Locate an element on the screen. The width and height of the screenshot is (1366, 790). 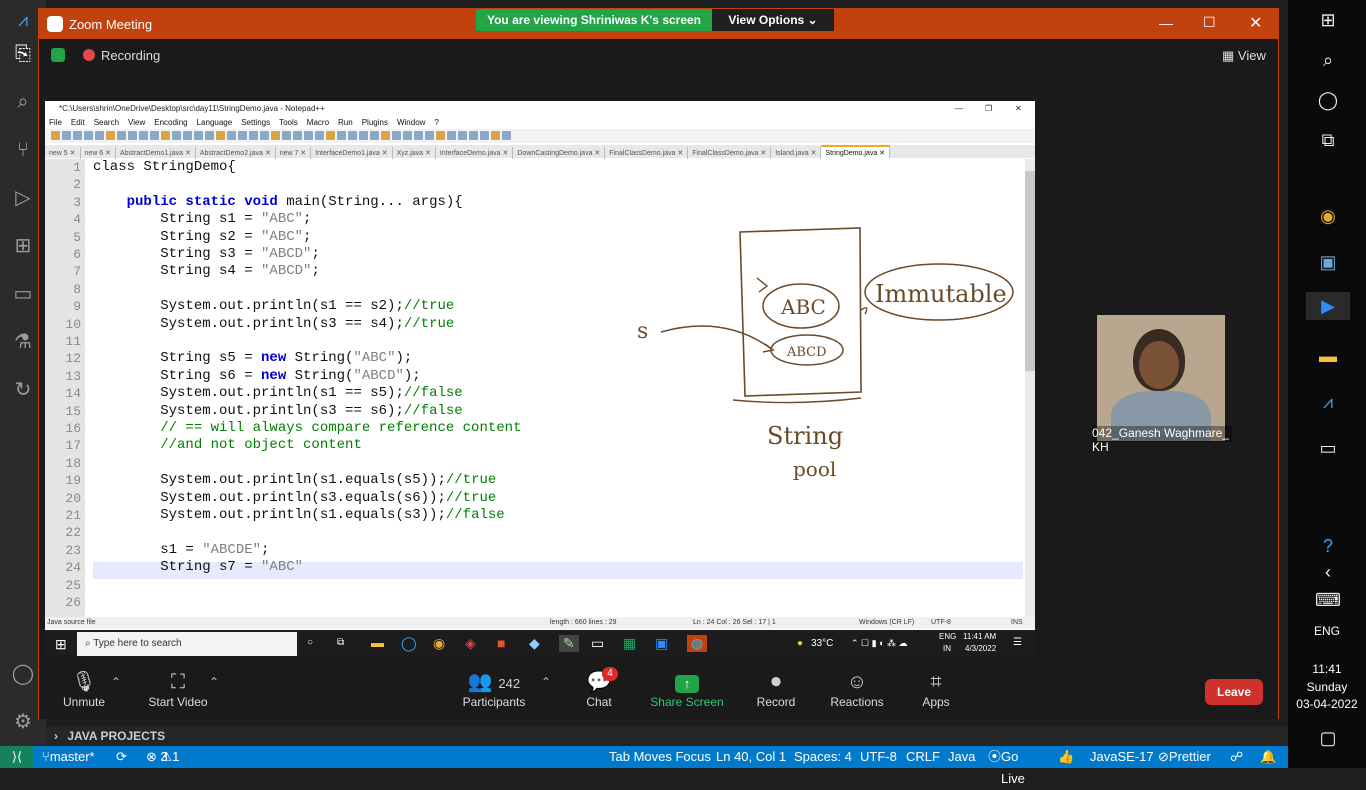
menu-item: Window is located at coordinates (411, 122).